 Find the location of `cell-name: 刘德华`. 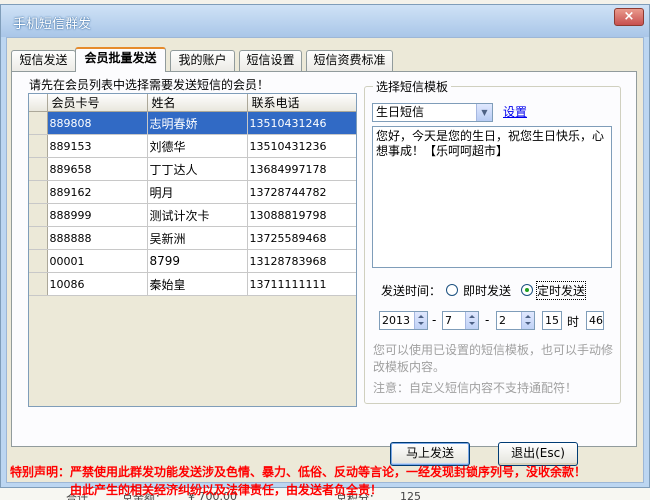

cell-name: 刘德华 is located at coordinates (197, 146).